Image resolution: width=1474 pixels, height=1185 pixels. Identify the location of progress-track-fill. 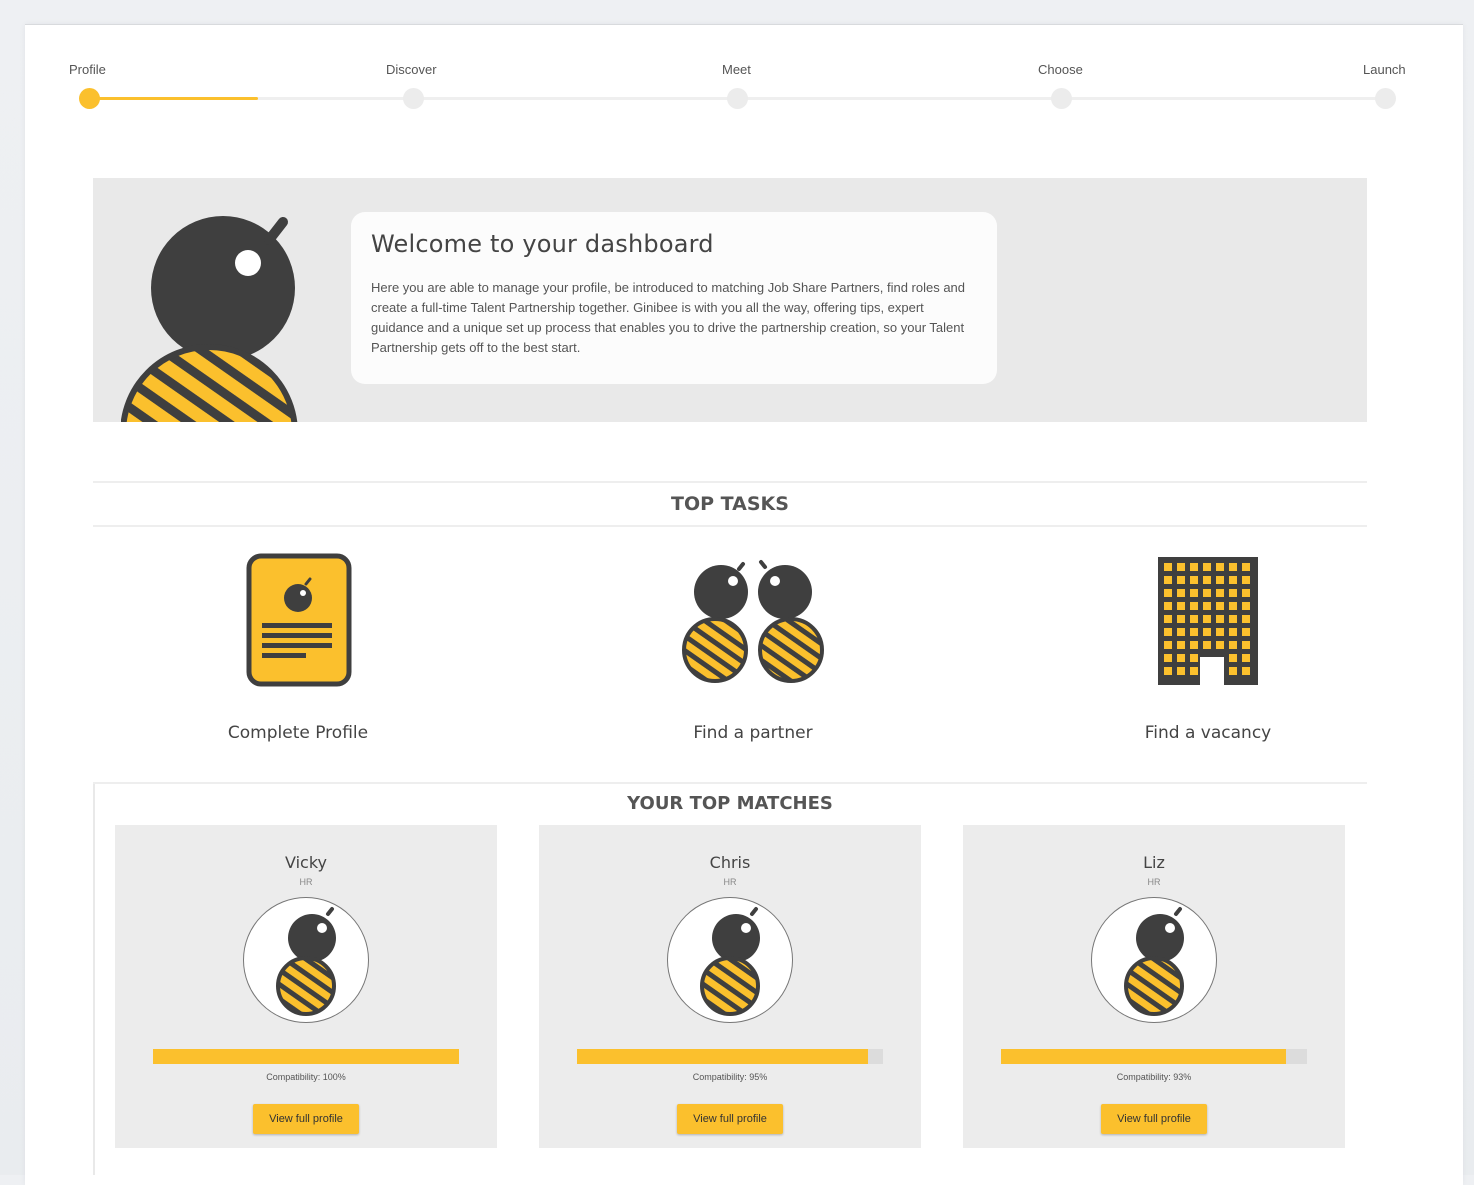
(174, 98).